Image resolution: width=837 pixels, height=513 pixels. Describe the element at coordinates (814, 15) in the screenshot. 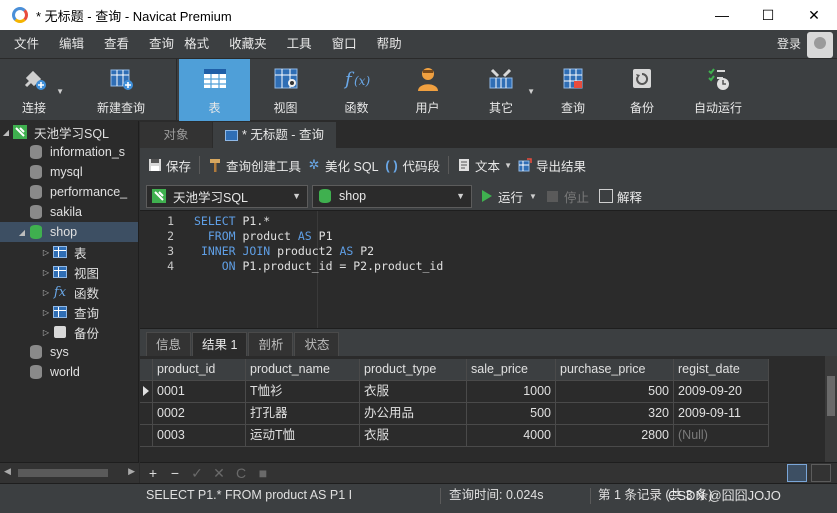

I see `close-button: ✕` at that location.